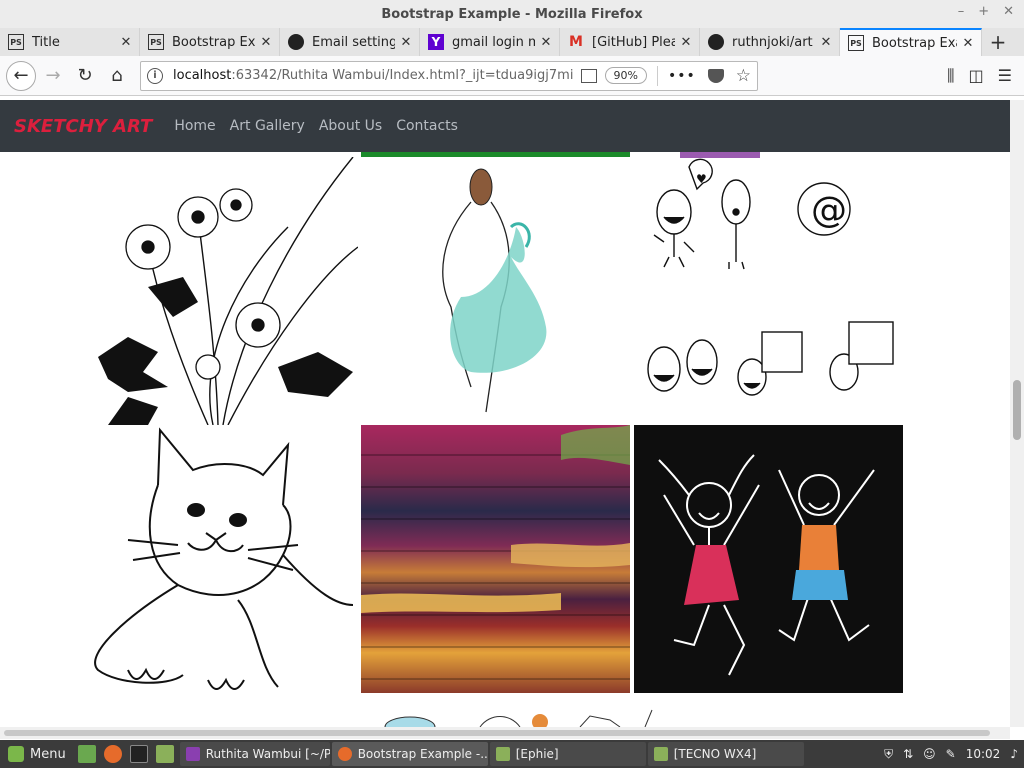 Image resolution: width=1024 pixels, height=768 pixels. I want to click on task-label: [TECNO WX4], so click(715, 754).